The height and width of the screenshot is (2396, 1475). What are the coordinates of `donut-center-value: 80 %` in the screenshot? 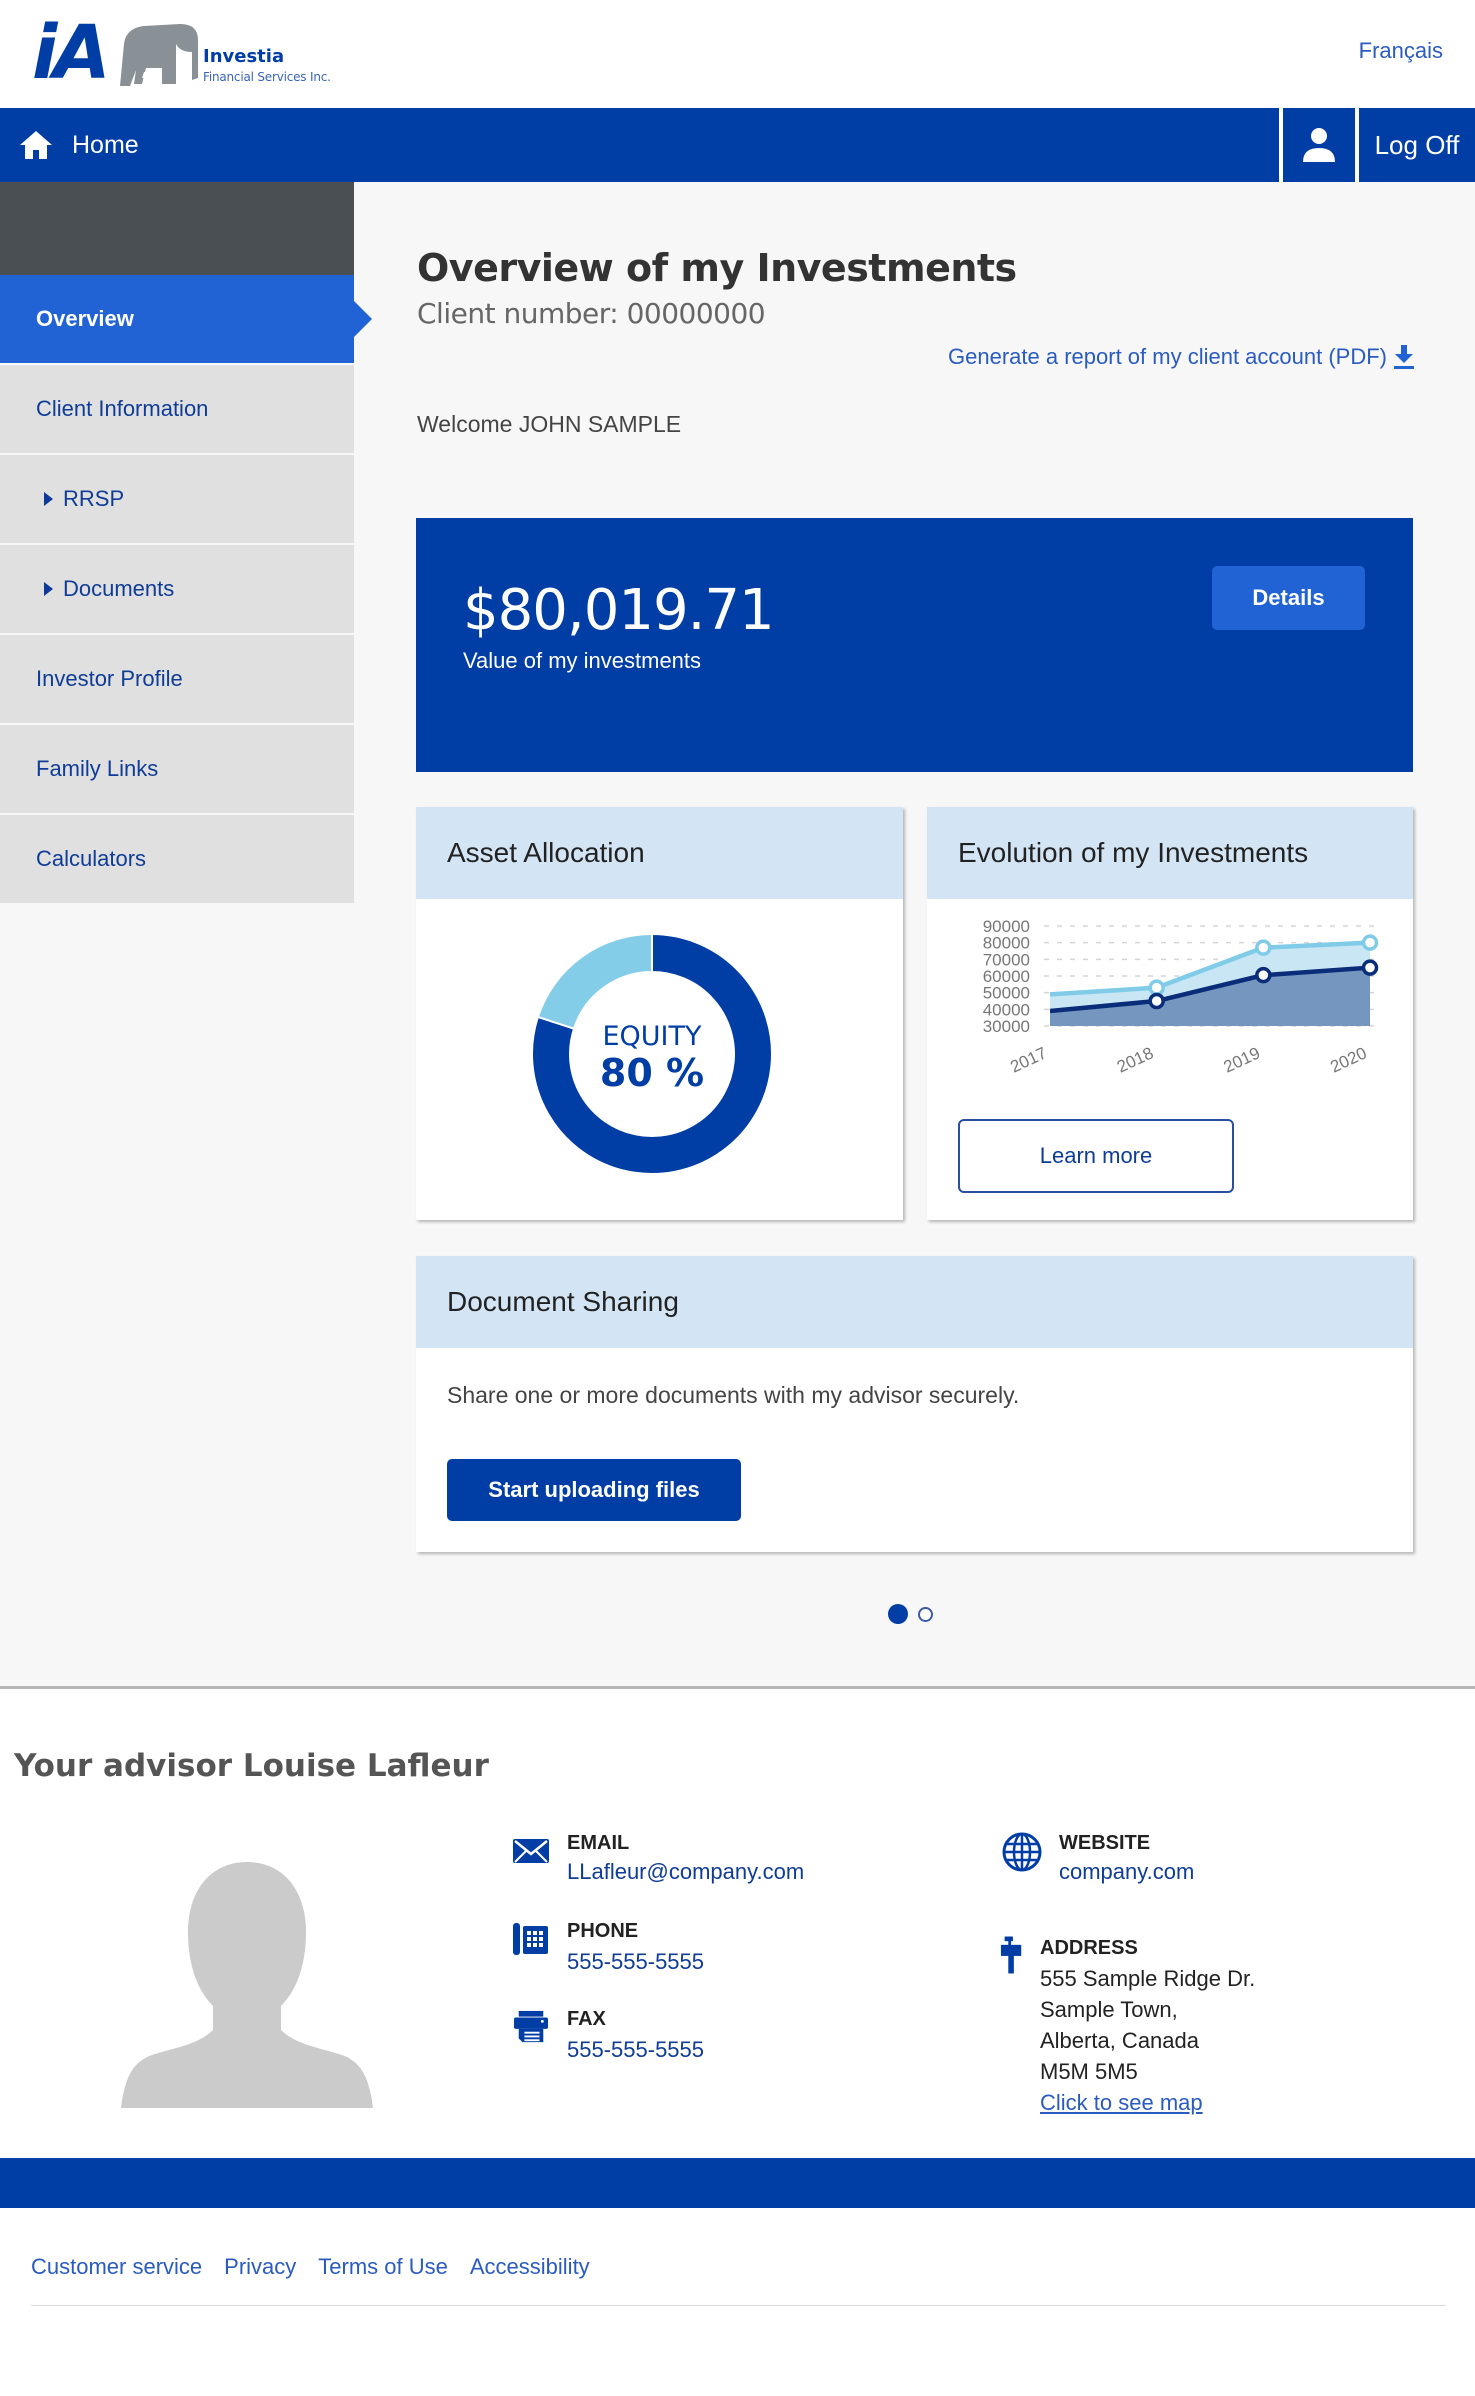 It's located at (652, 1073).